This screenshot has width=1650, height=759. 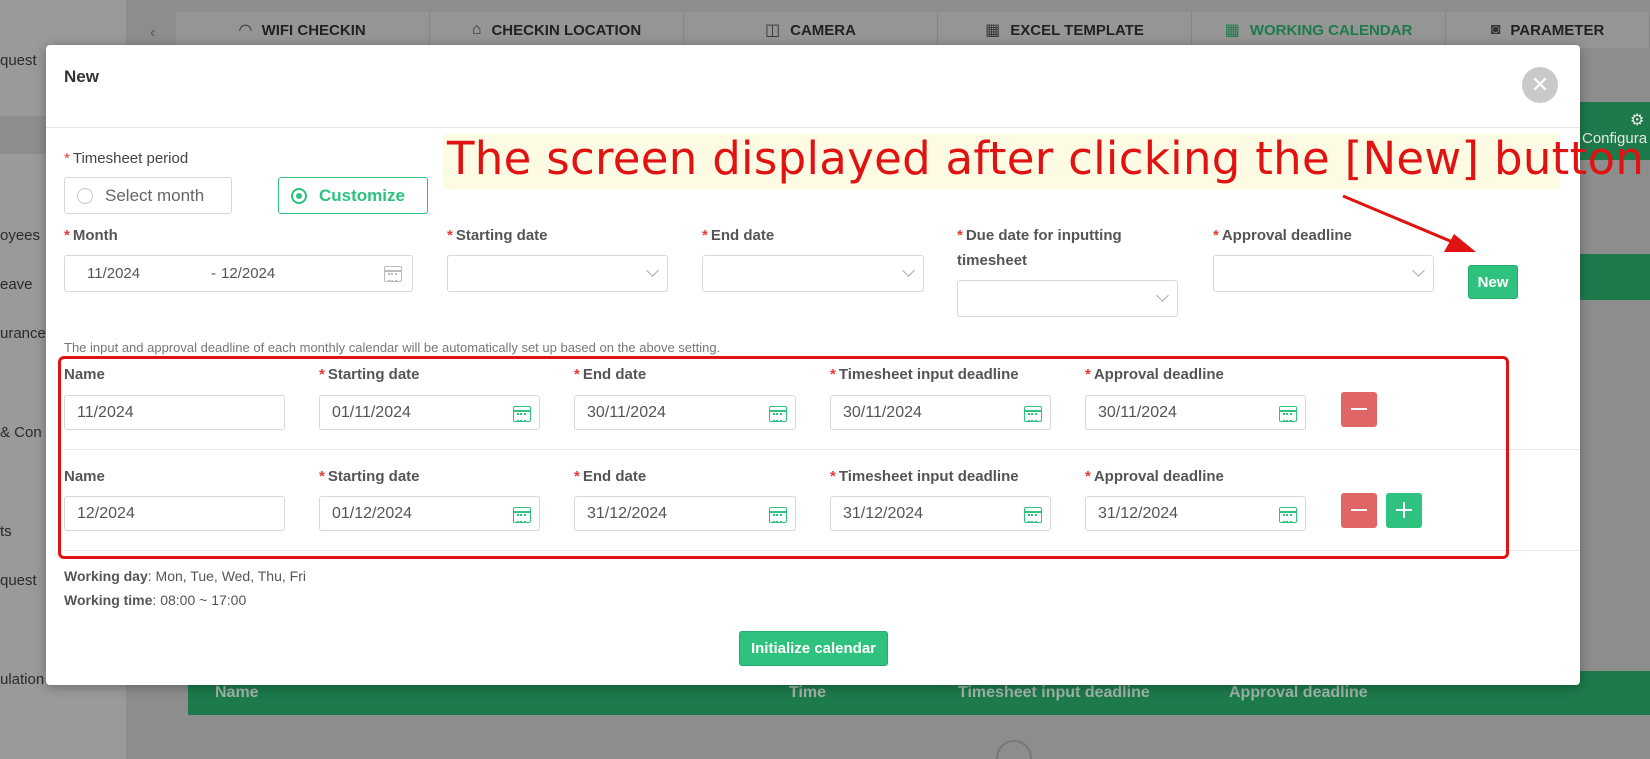 I want to click on sidebar-item: eave, so click(x=16, y=284).